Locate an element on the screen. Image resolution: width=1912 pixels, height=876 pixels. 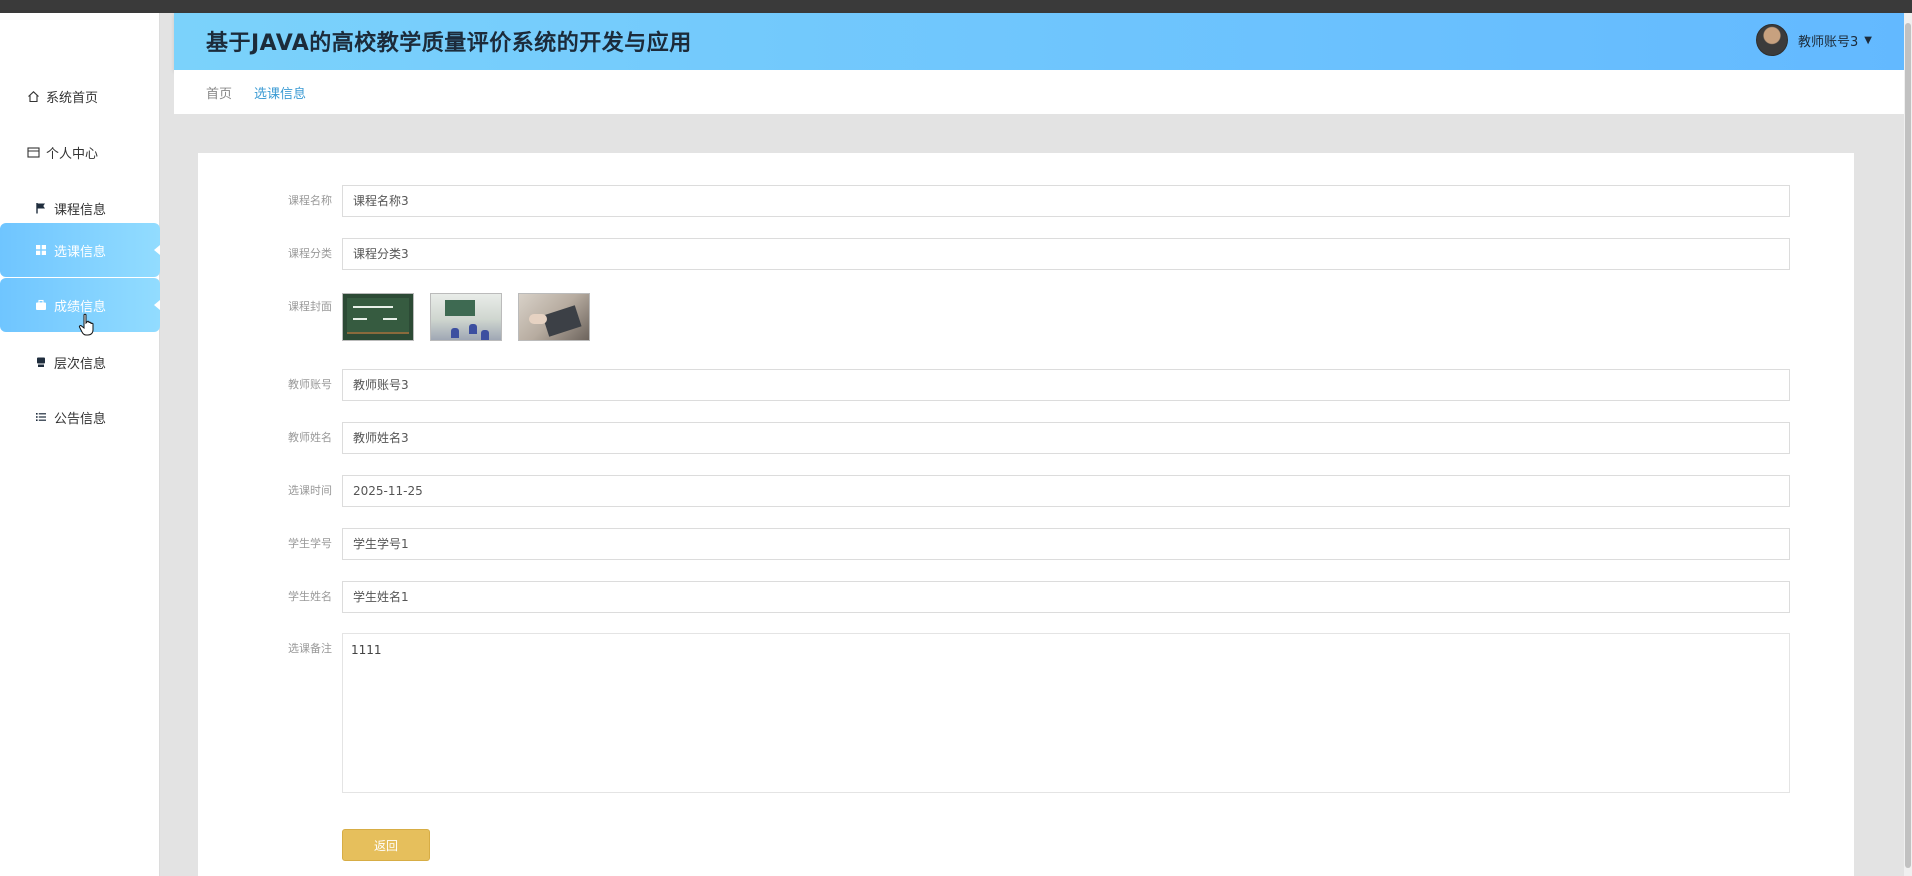
page-scrollbar is located at coordinates (1908, 444).